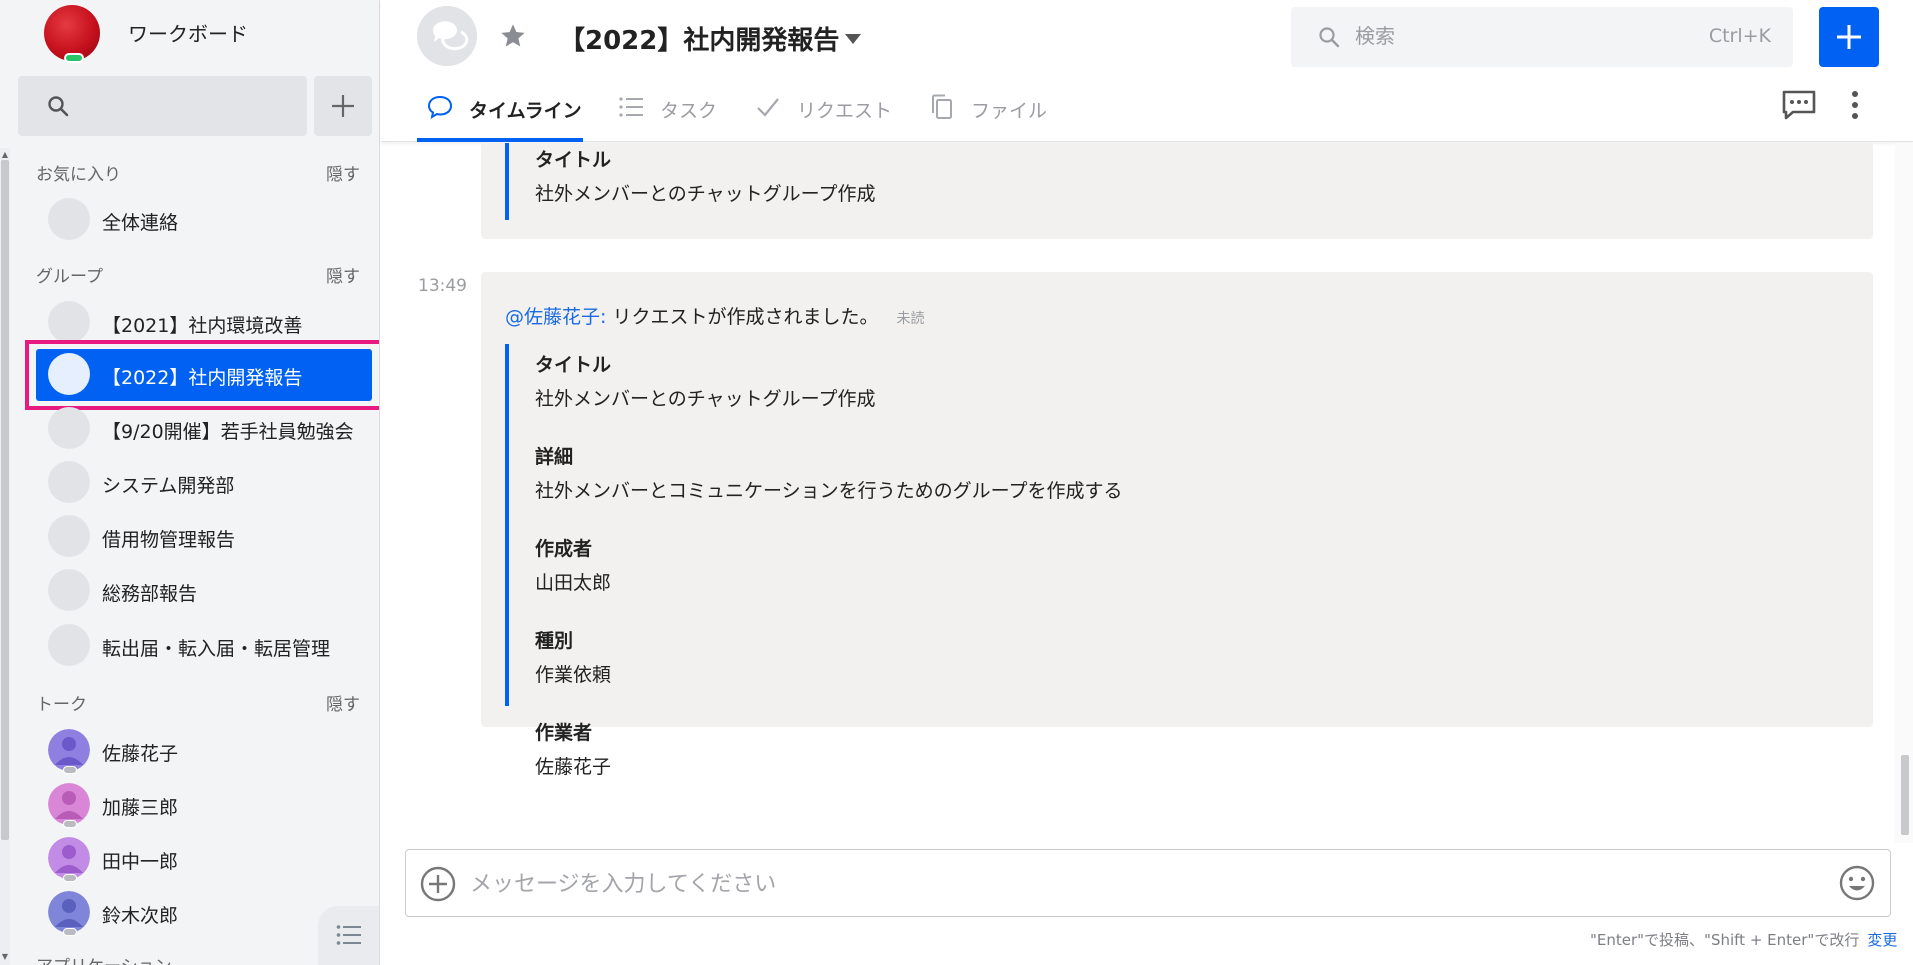  I want to click on room-header: 【2022】社内開発報告 Ctrl+K タイムライン タスク, so click(1147, 71).